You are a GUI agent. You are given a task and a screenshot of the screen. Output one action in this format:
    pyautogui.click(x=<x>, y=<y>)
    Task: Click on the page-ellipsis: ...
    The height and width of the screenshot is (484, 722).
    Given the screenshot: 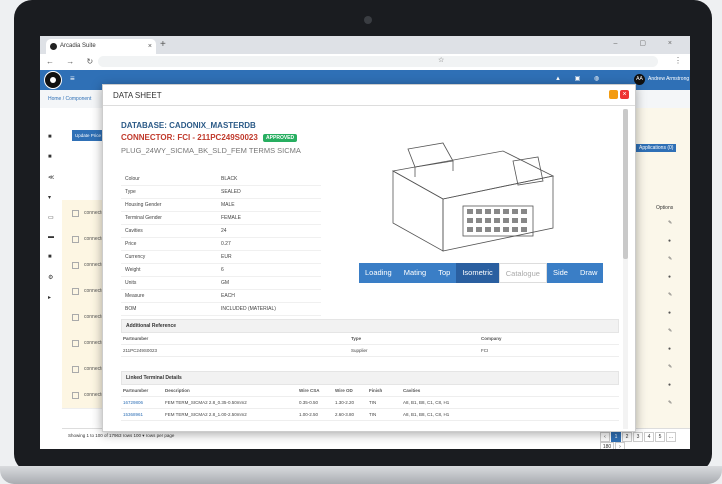 What is the action you would take?
    pyautogui.click(x=671, y=437)
    